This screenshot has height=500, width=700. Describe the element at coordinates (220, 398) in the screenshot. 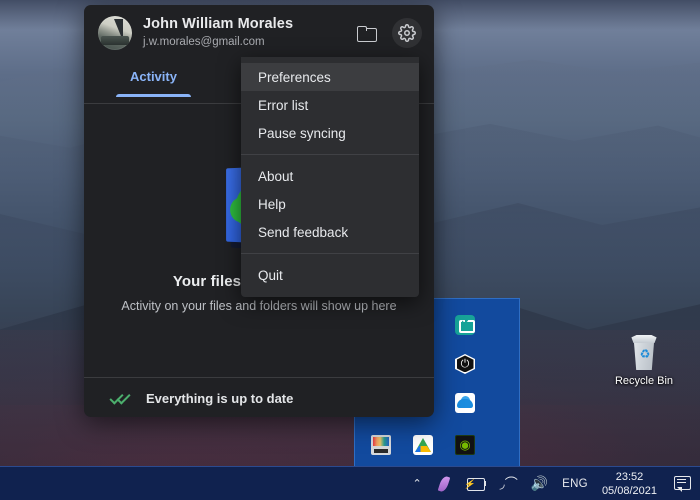

I see `status-text: Everything is up to date` at that location.